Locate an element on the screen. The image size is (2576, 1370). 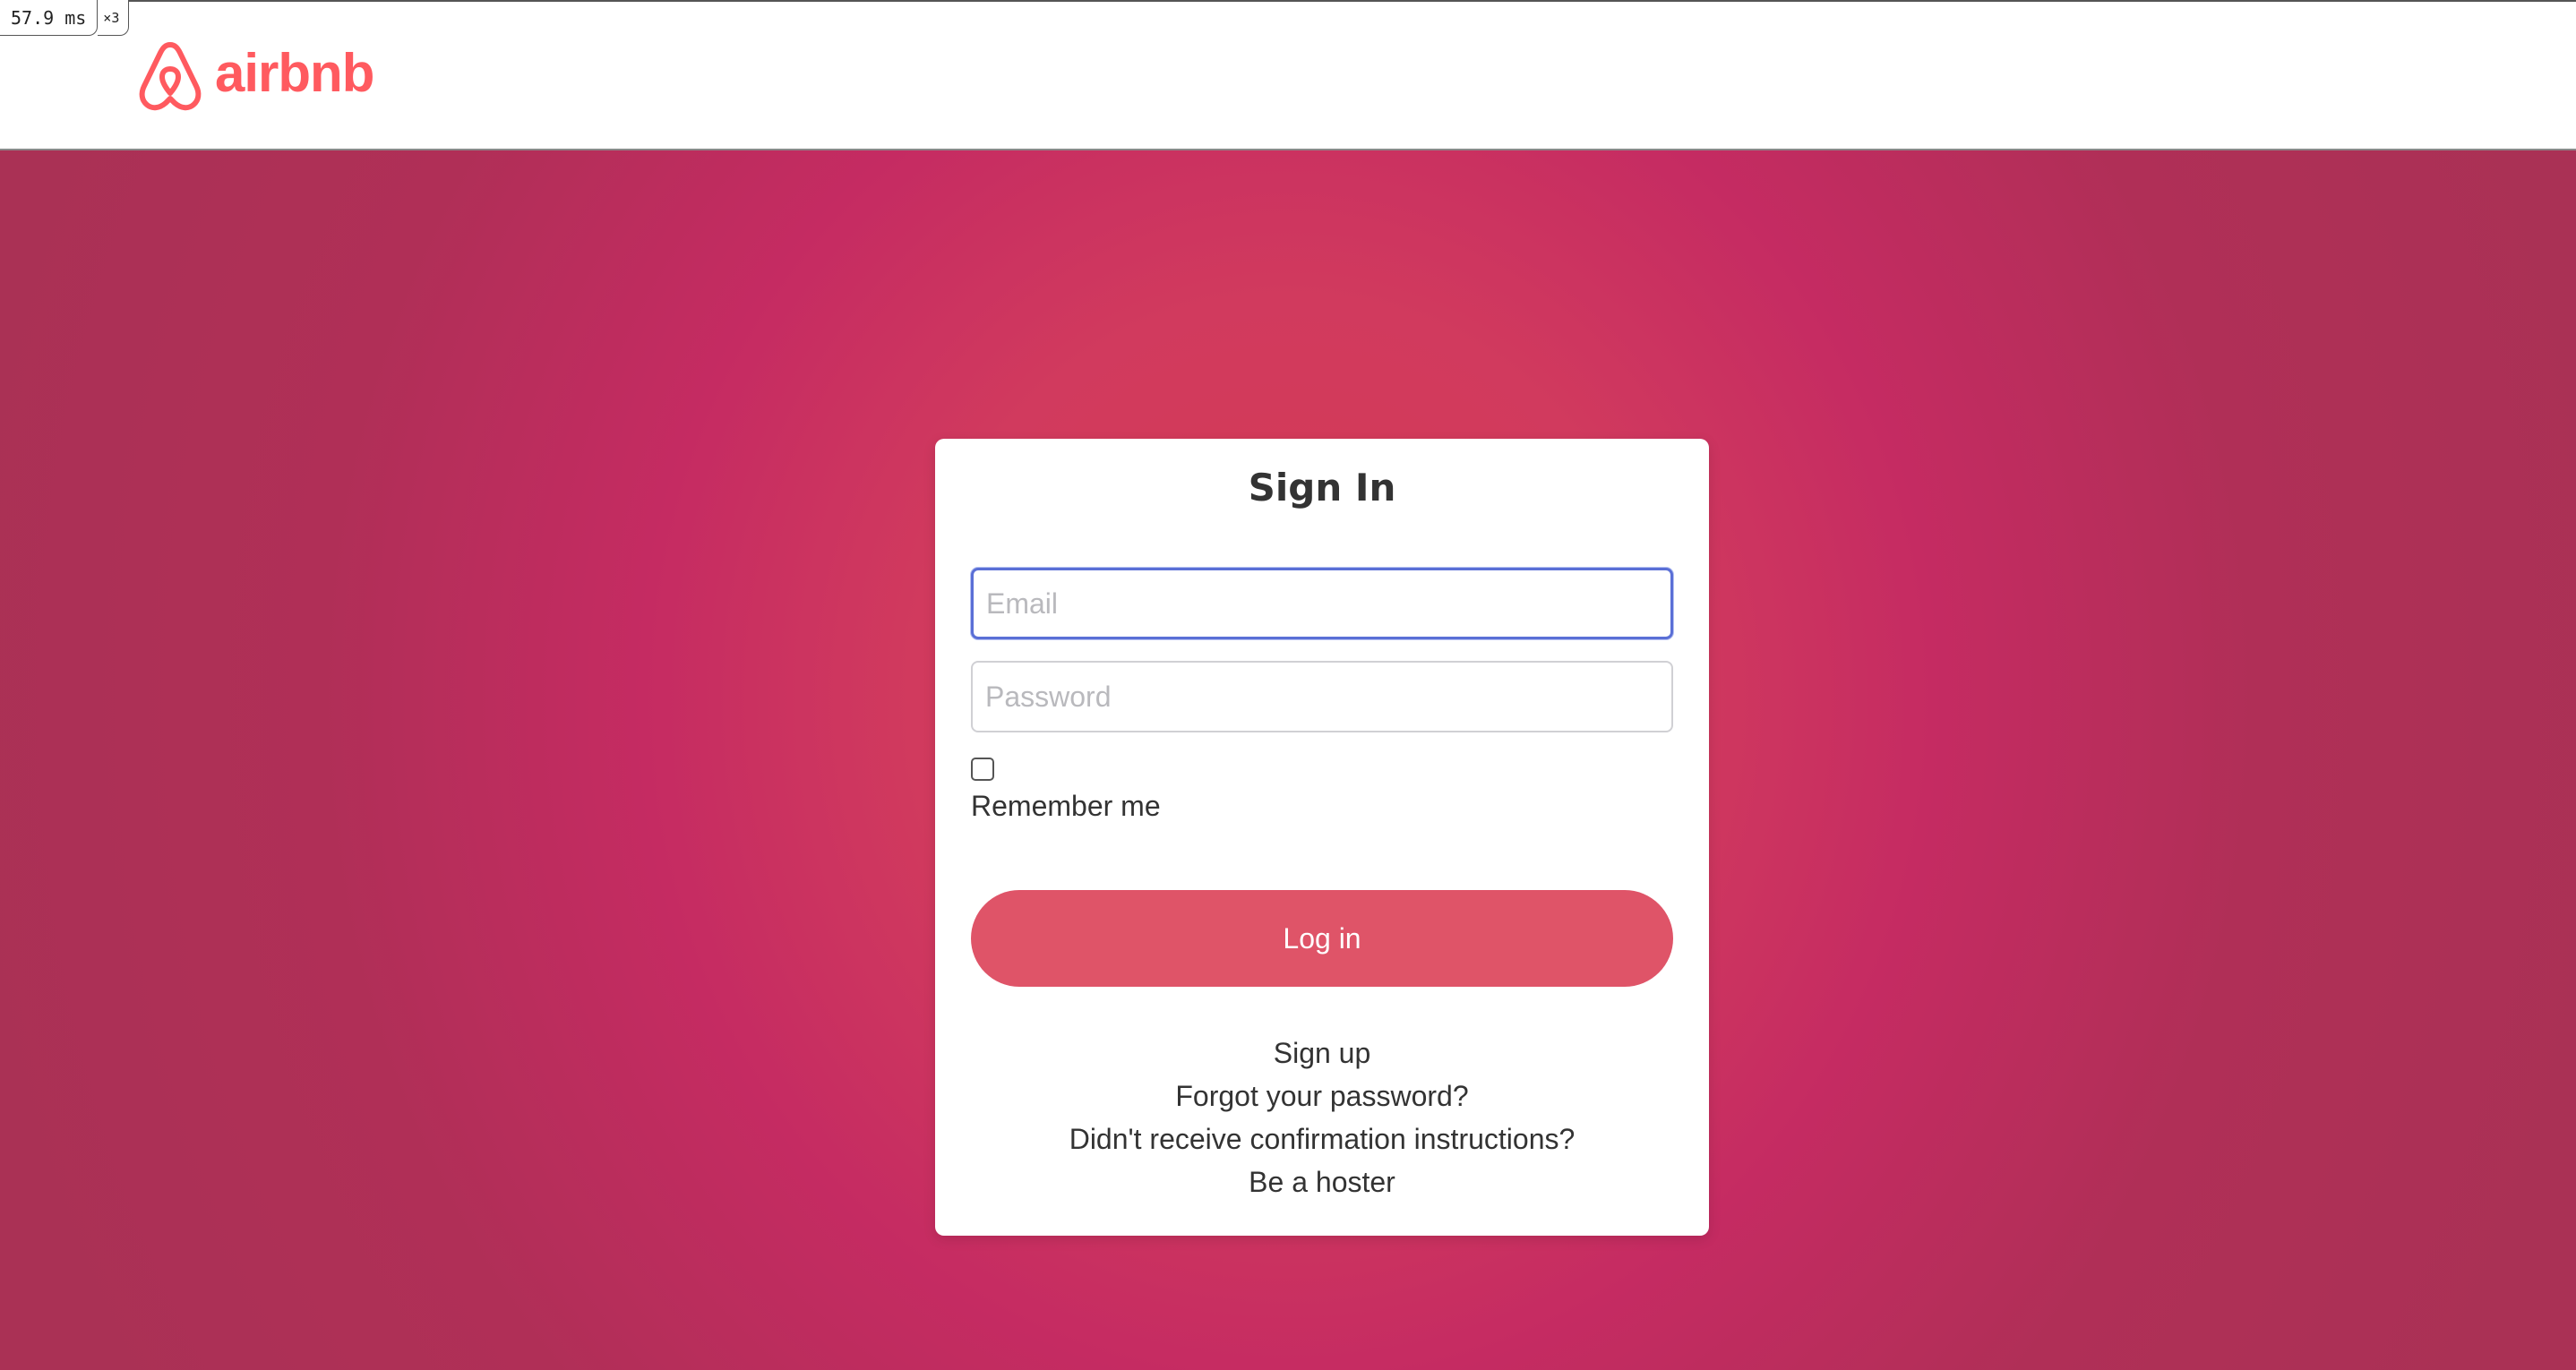
remember-me-checkbox is located at coordinates (982, 770).